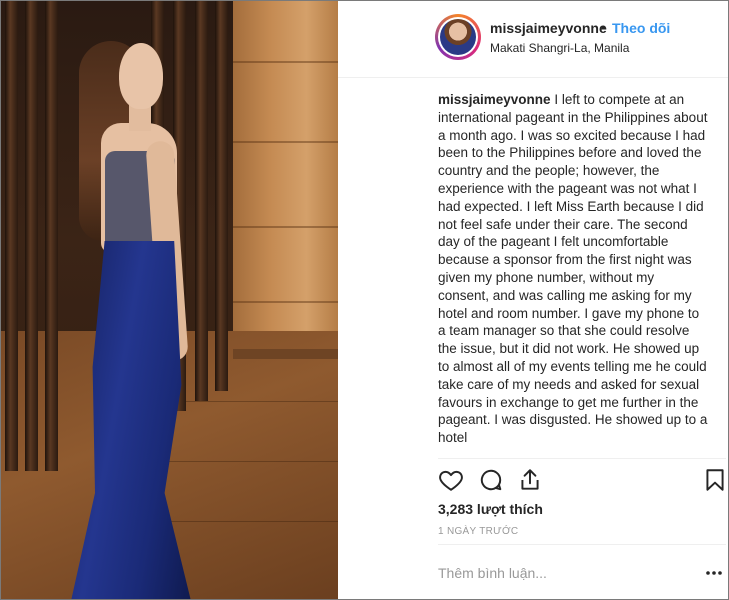  I want to click on profile-avatar, so click(458, 37).